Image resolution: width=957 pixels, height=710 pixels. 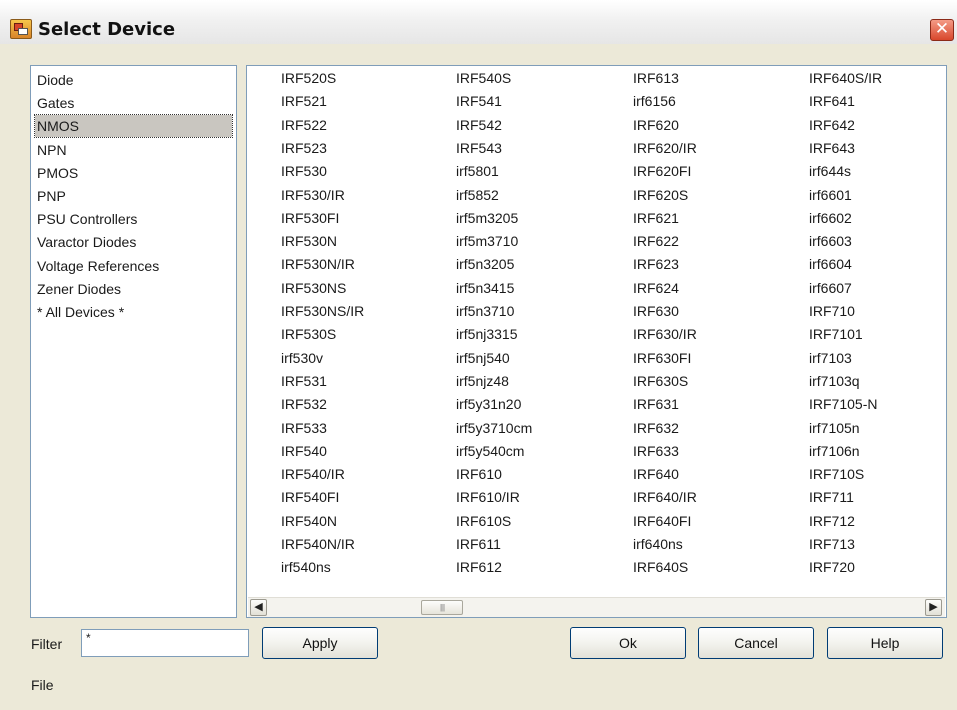 I want to click on device-item: IRF613, so click(x=656, y=78).